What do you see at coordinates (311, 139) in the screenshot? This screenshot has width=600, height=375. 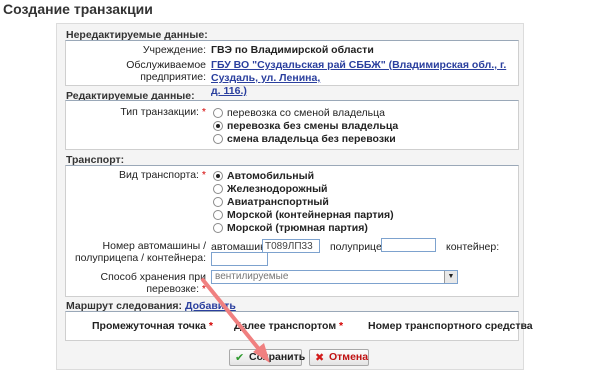 I see `transaction-type-option-2: смена владельца без перевозки` at bounding box center [311, 139].